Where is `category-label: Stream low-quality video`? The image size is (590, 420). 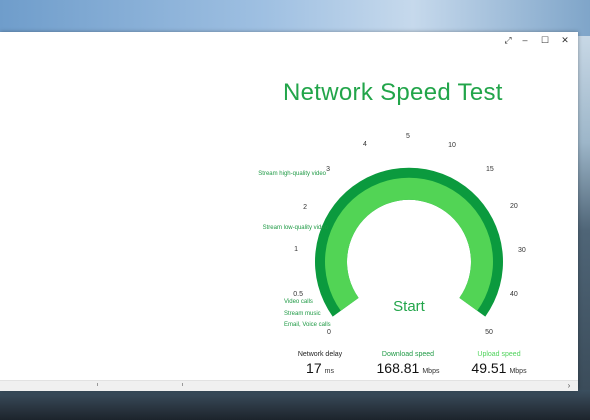
category-label: Stream low-quality video is located at coordinates (296, 228).